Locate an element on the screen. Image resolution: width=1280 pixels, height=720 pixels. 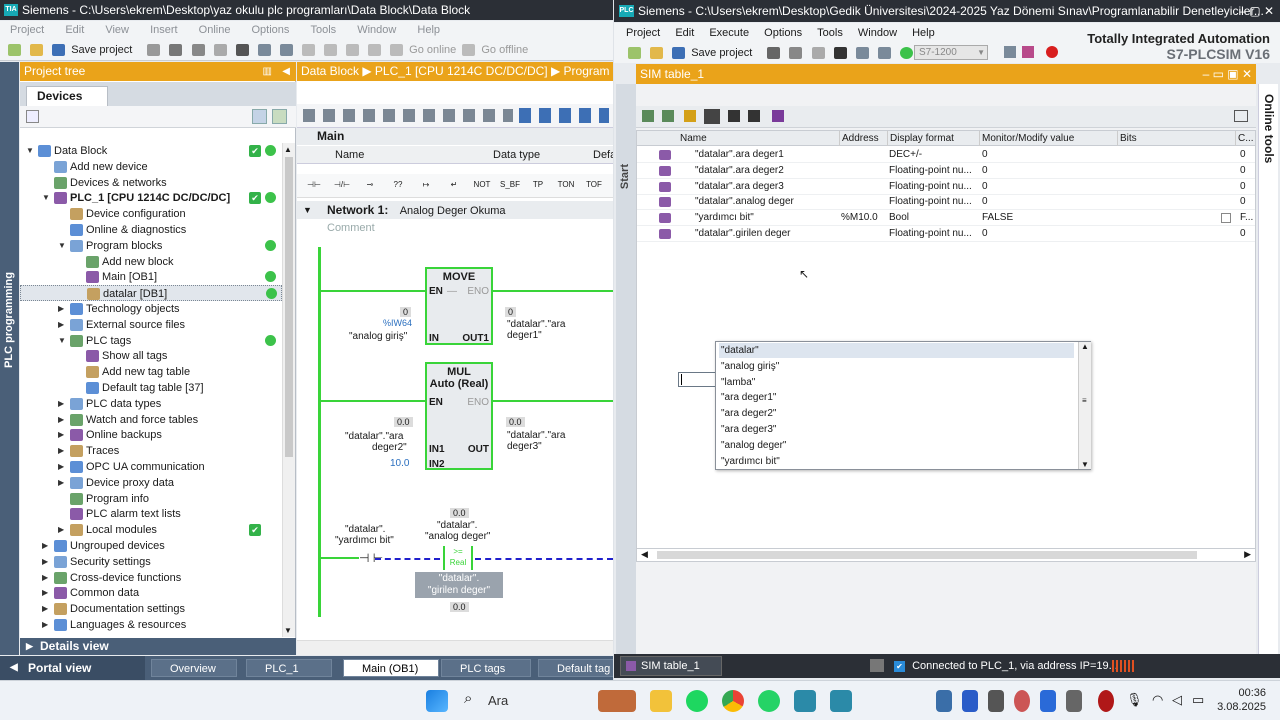
tree-item: Device configuration is located at coordinates (151, 214).